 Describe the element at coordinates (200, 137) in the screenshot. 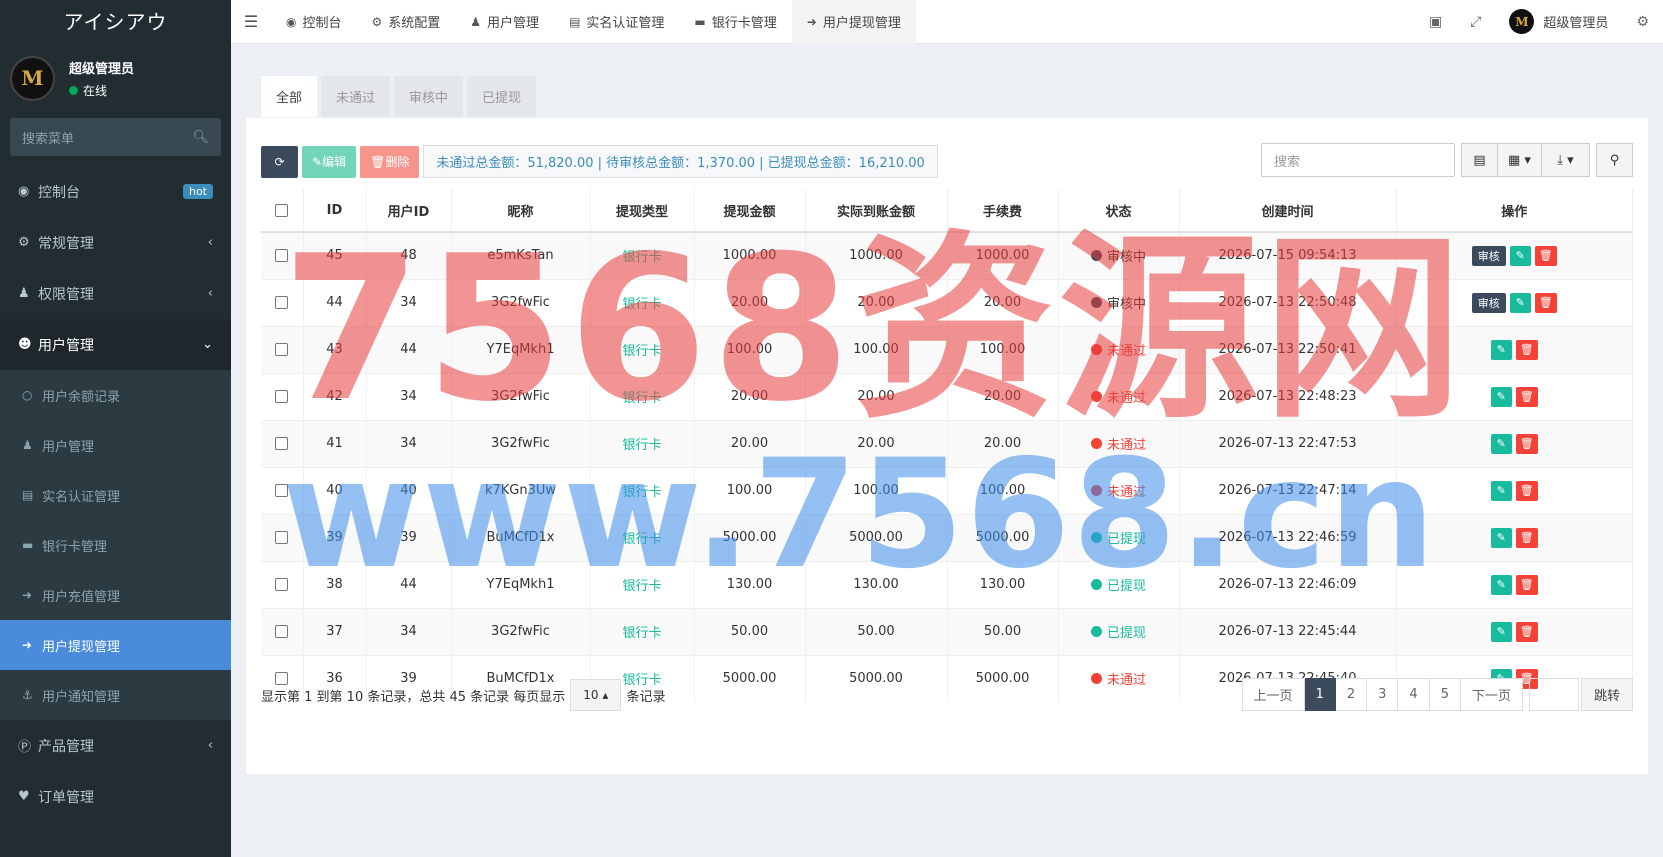

I see `search-icon: 🔍︎` at that location.